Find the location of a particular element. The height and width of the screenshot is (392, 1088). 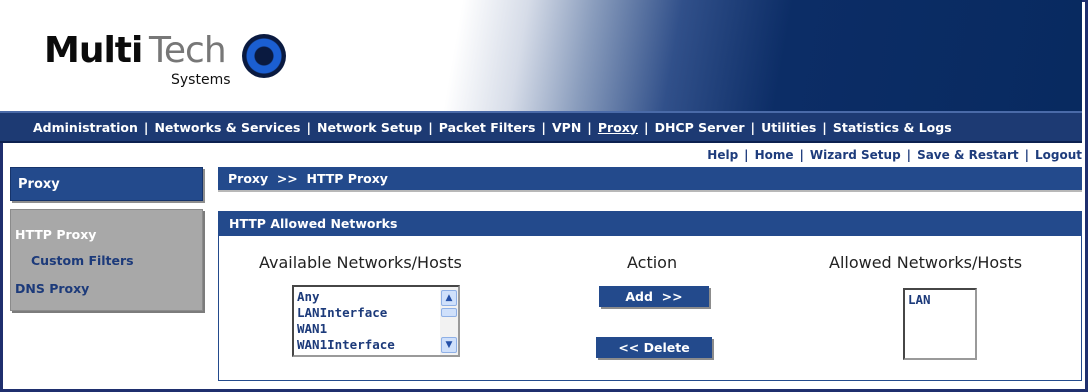

sidebar-item-custom-filters: Custom Filters is located at coordinates (82, 260).